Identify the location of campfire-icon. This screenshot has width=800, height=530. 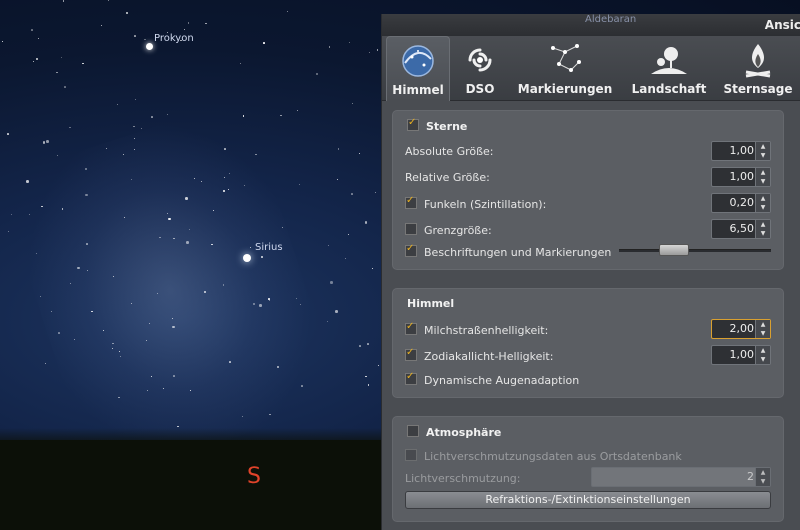
(758, 61).